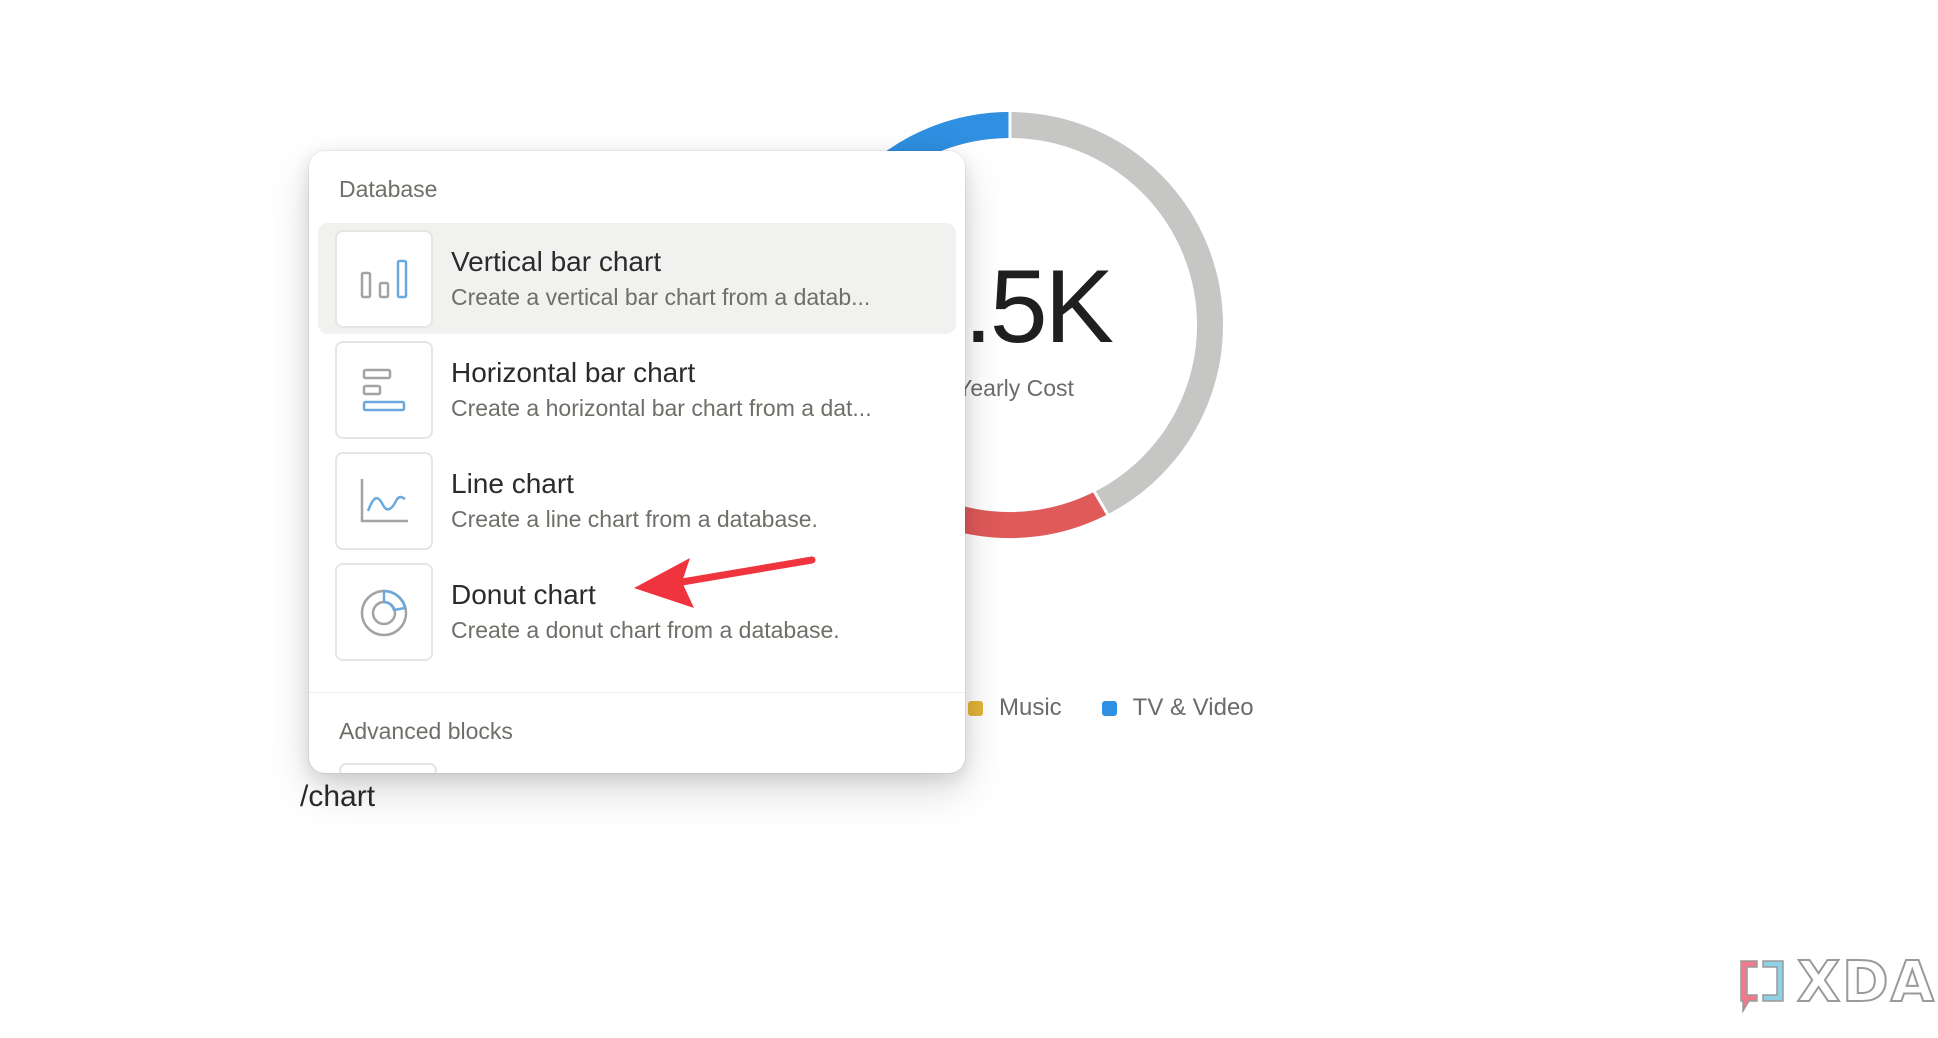 Image resolution: width=1938 pixels, height=1038 pixels. What do you see at coordinates (384, 389) in the screenshot?
I see `horizontal-bar-chart-icon` at bounding box center [384, 389].